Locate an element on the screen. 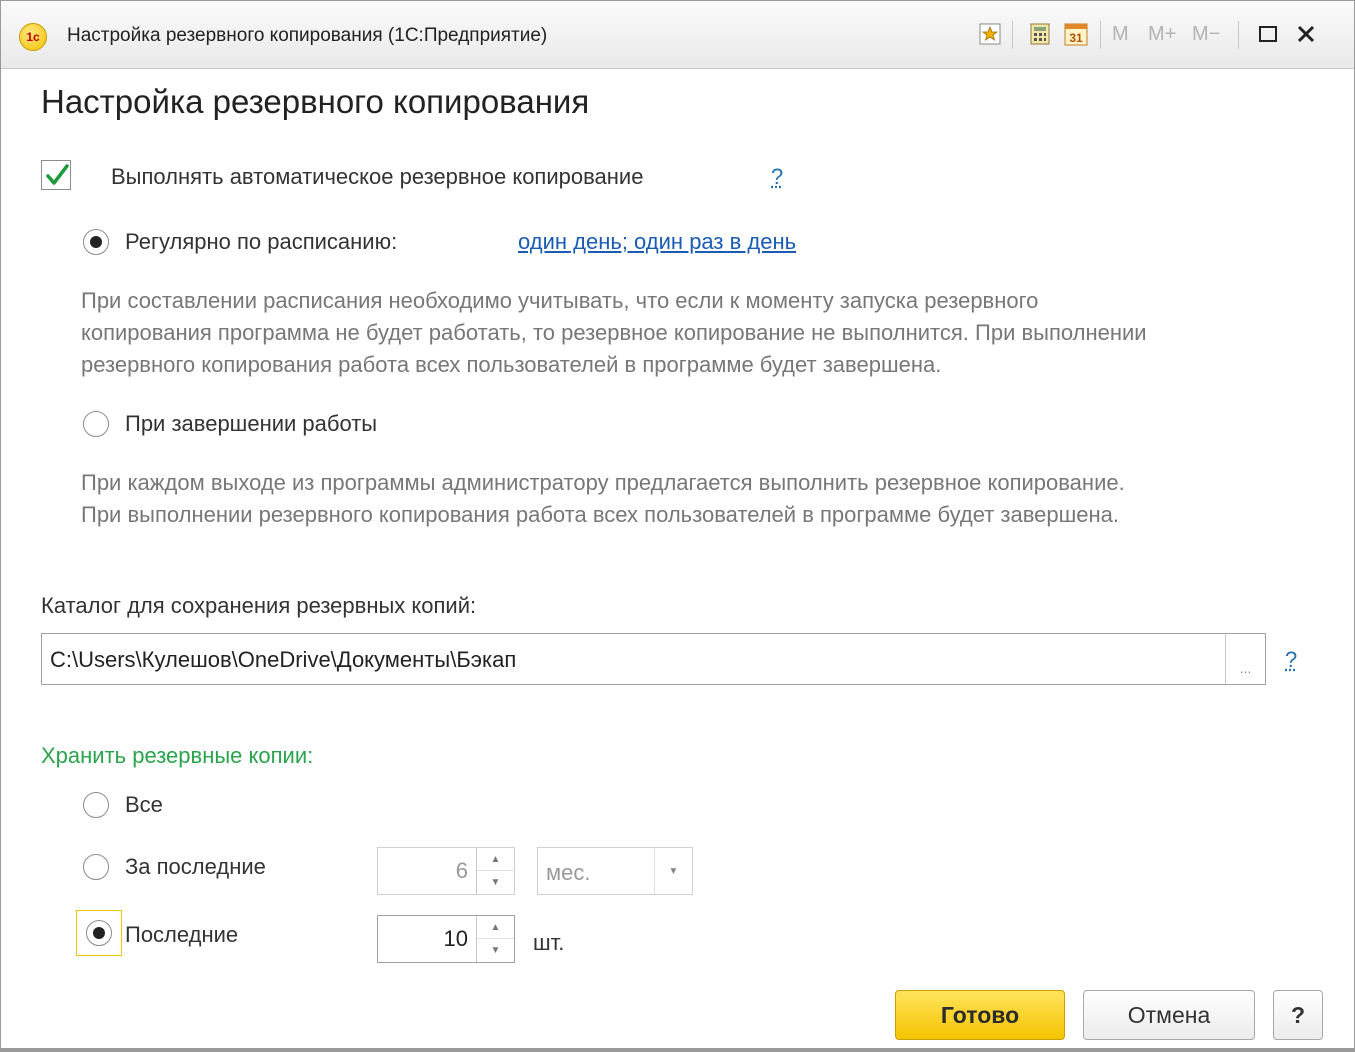 The width and height of the screenshot is (1355, 1052). memory-m-button: M is located at coordinates (1120, 34).